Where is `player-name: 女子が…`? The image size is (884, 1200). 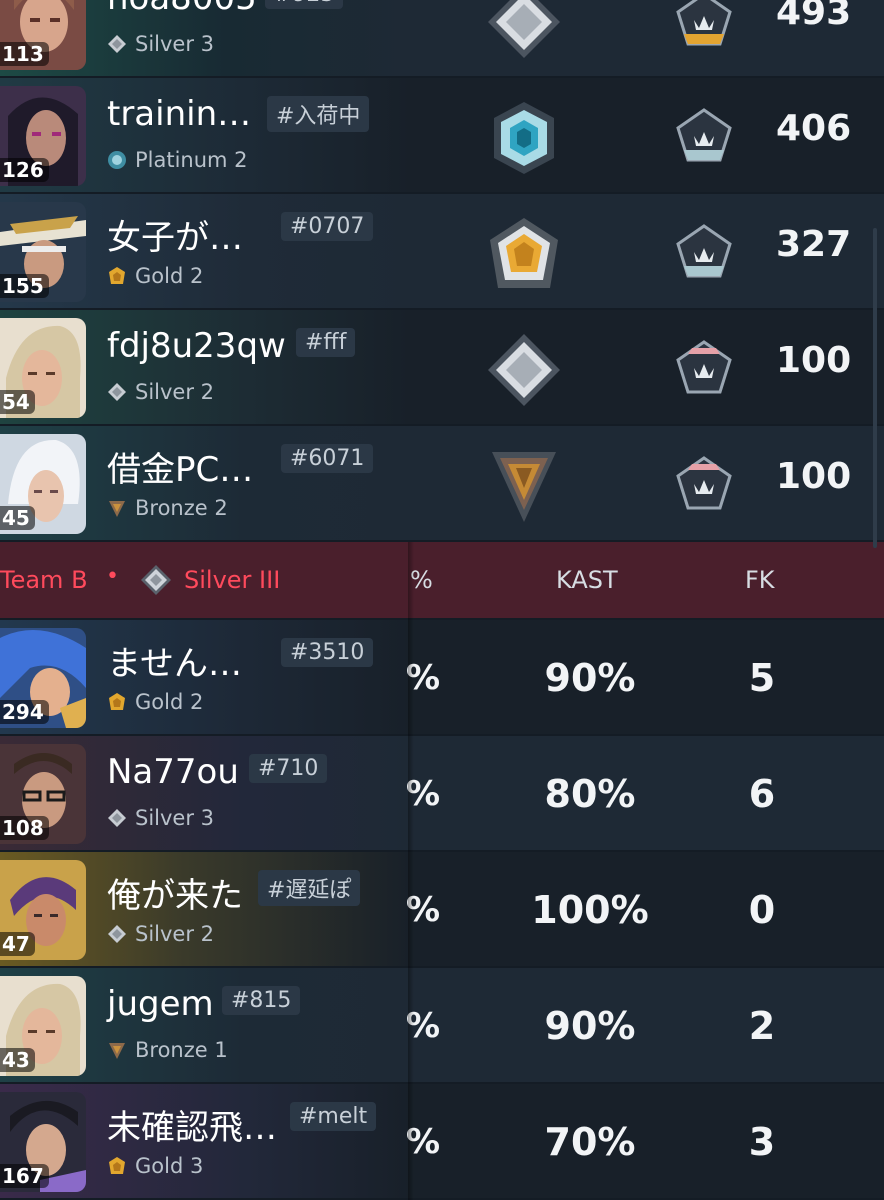 player-name: 女子が… is located at coordinates (175, 234).